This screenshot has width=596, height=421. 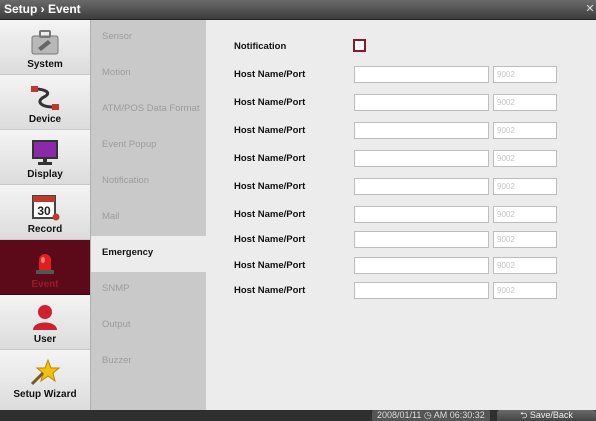 I want to click on notification-label: Notification, so click(x=260, y=46).